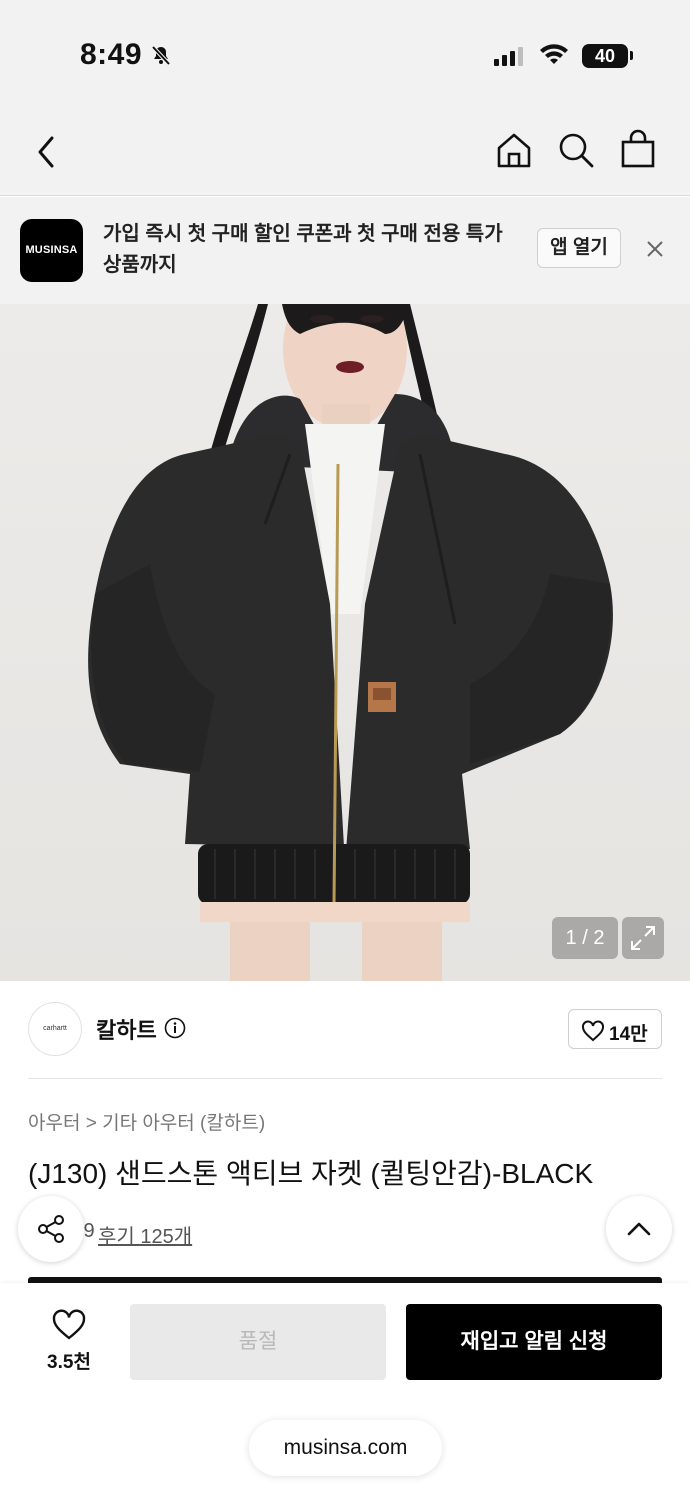  What do you see at coordinates (47, 154) in the screenshot?
I see `back-icon` at bounding box center [47, 154].